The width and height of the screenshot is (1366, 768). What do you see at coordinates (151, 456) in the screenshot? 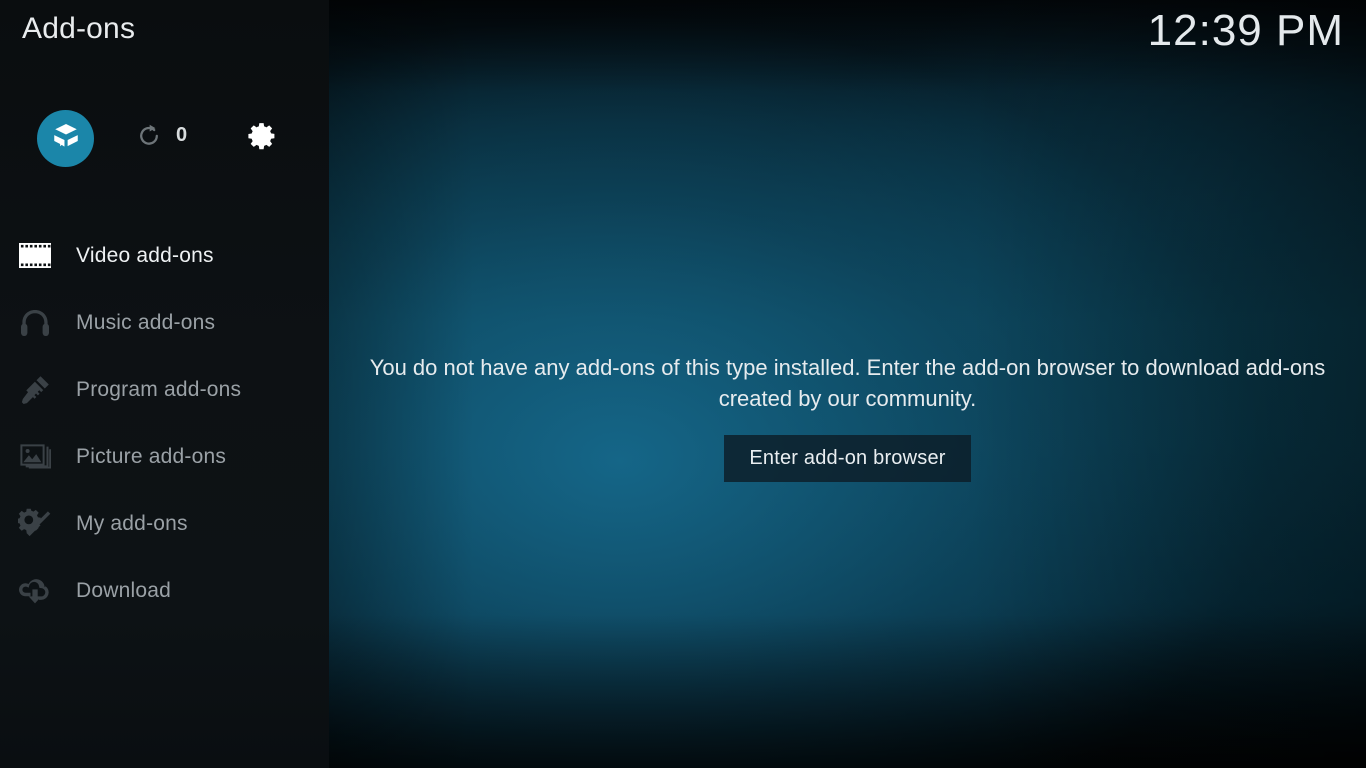
I see `sidebar-item-label: Picture add-ons` at bounding box center [151, 456].